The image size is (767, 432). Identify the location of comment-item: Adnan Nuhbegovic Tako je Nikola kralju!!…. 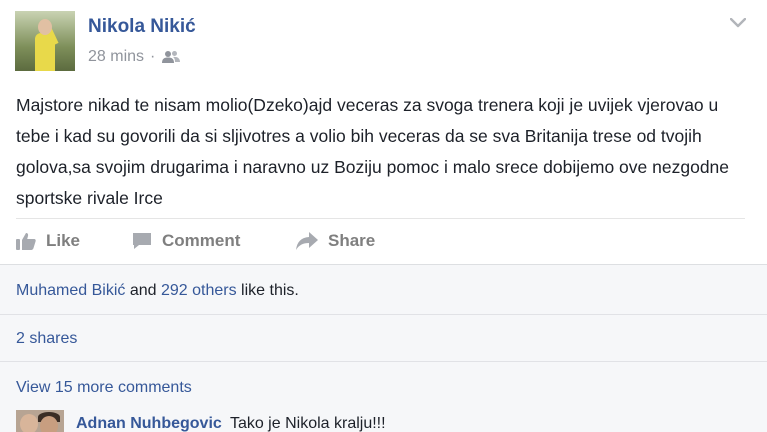
(231, 423).